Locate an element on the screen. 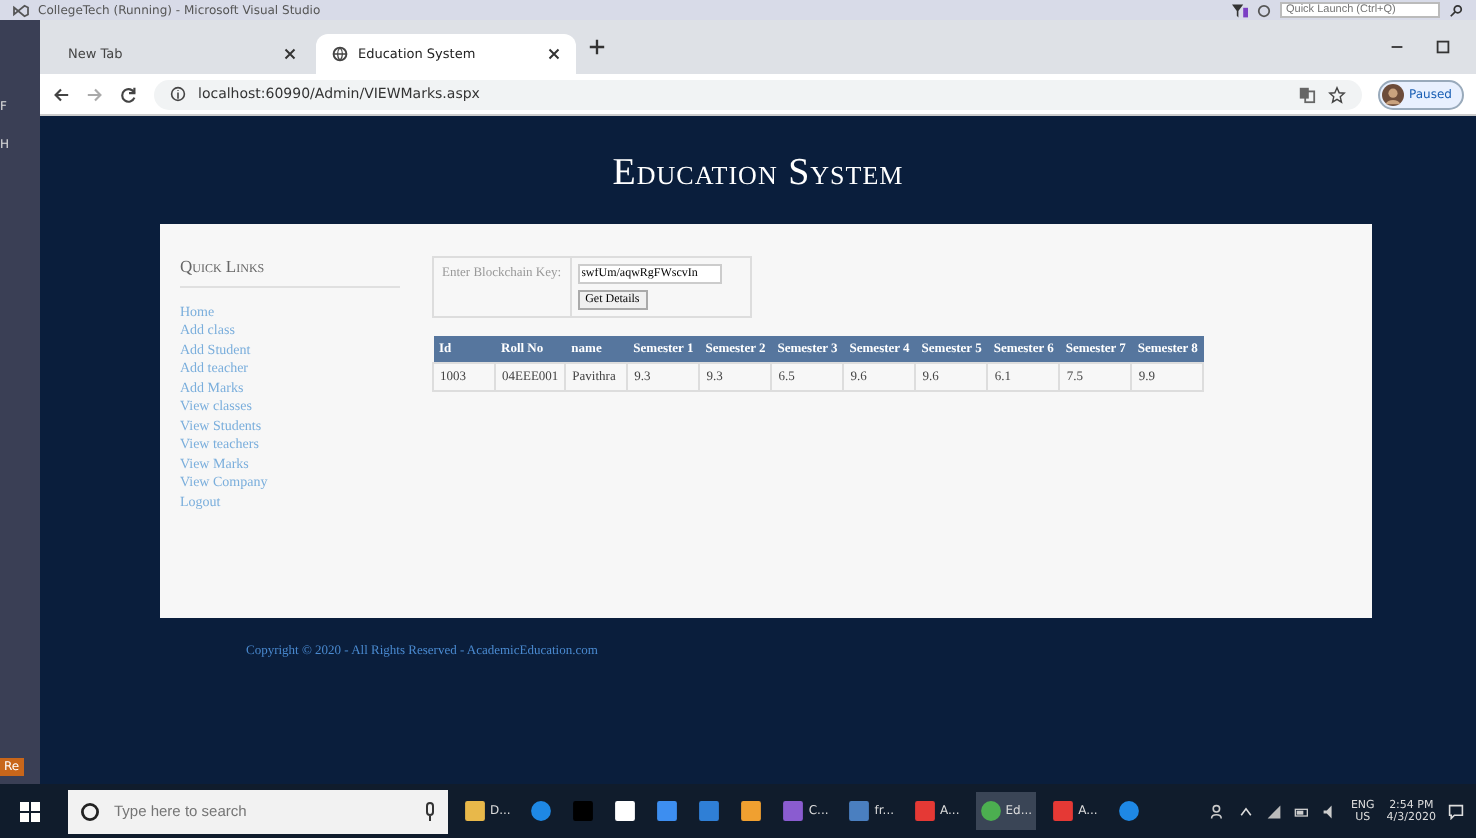  ide-logo-icon is located at coordinates (21, 10).